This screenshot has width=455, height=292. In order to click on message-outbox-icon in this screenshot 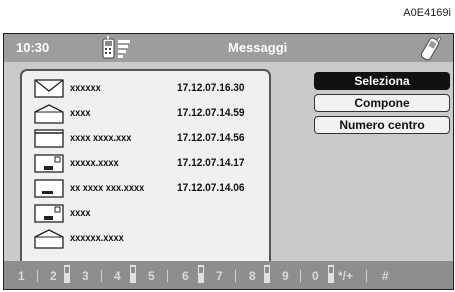, I will do `click(49, 191)`.